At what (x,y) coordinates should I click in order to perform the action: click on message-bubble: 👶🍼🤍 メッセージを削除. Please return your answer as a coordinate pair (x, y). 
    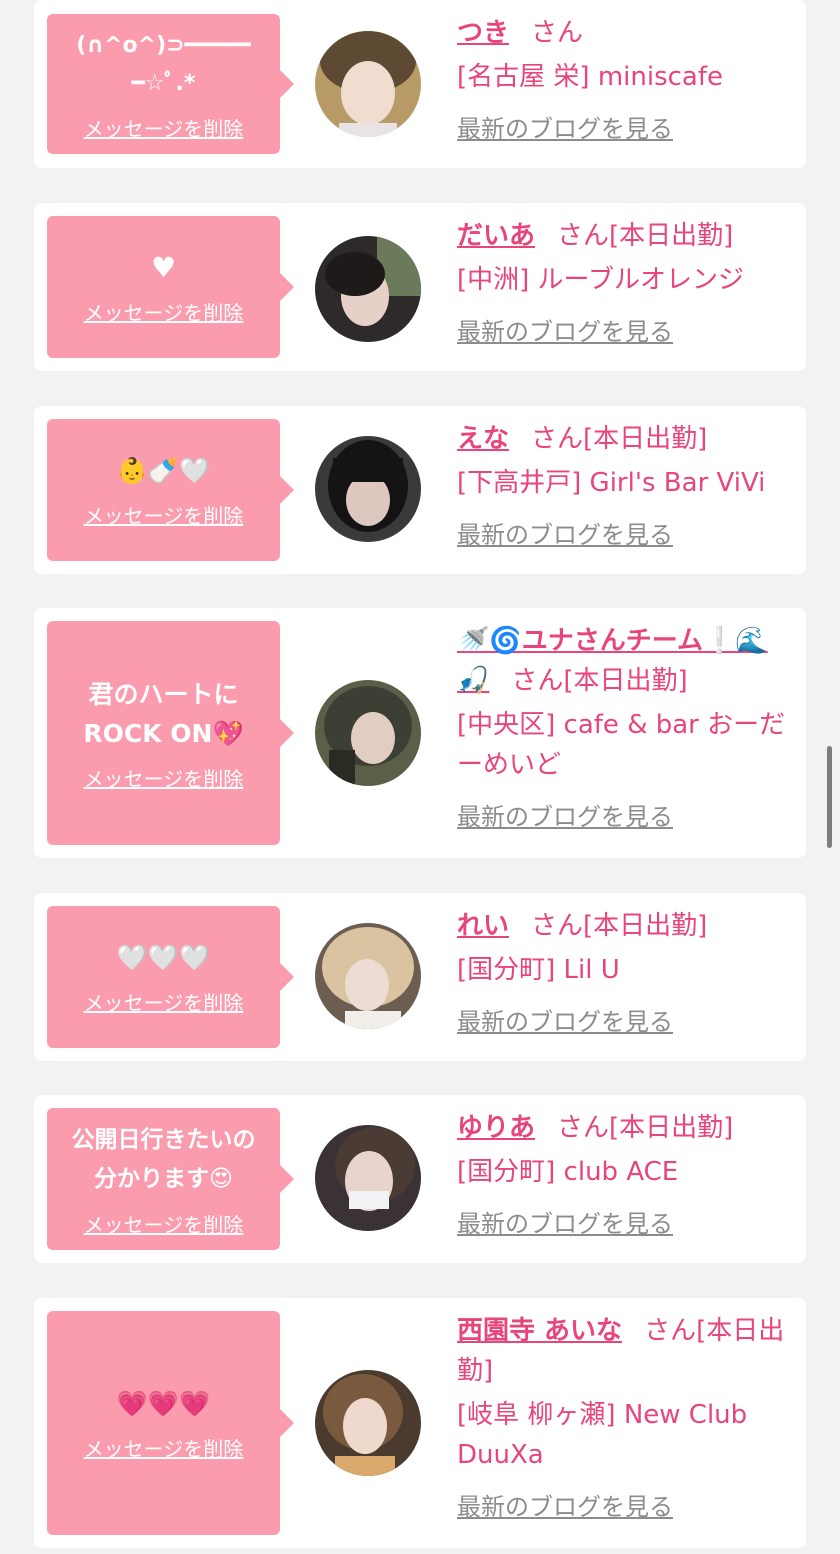
    Looking at the image, I should click on (170, 490).